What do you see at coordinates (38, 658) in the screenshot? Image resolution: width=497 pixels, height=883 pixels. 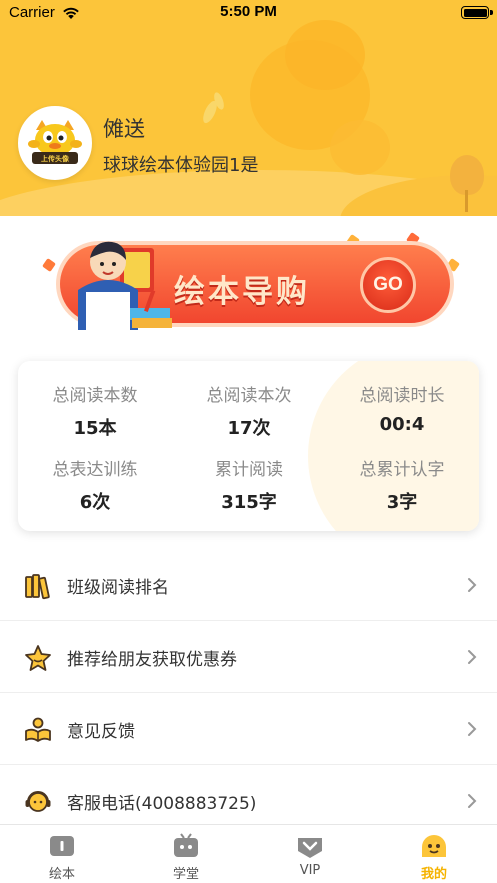 I see `star-icon` at bounding box center [38, 658].